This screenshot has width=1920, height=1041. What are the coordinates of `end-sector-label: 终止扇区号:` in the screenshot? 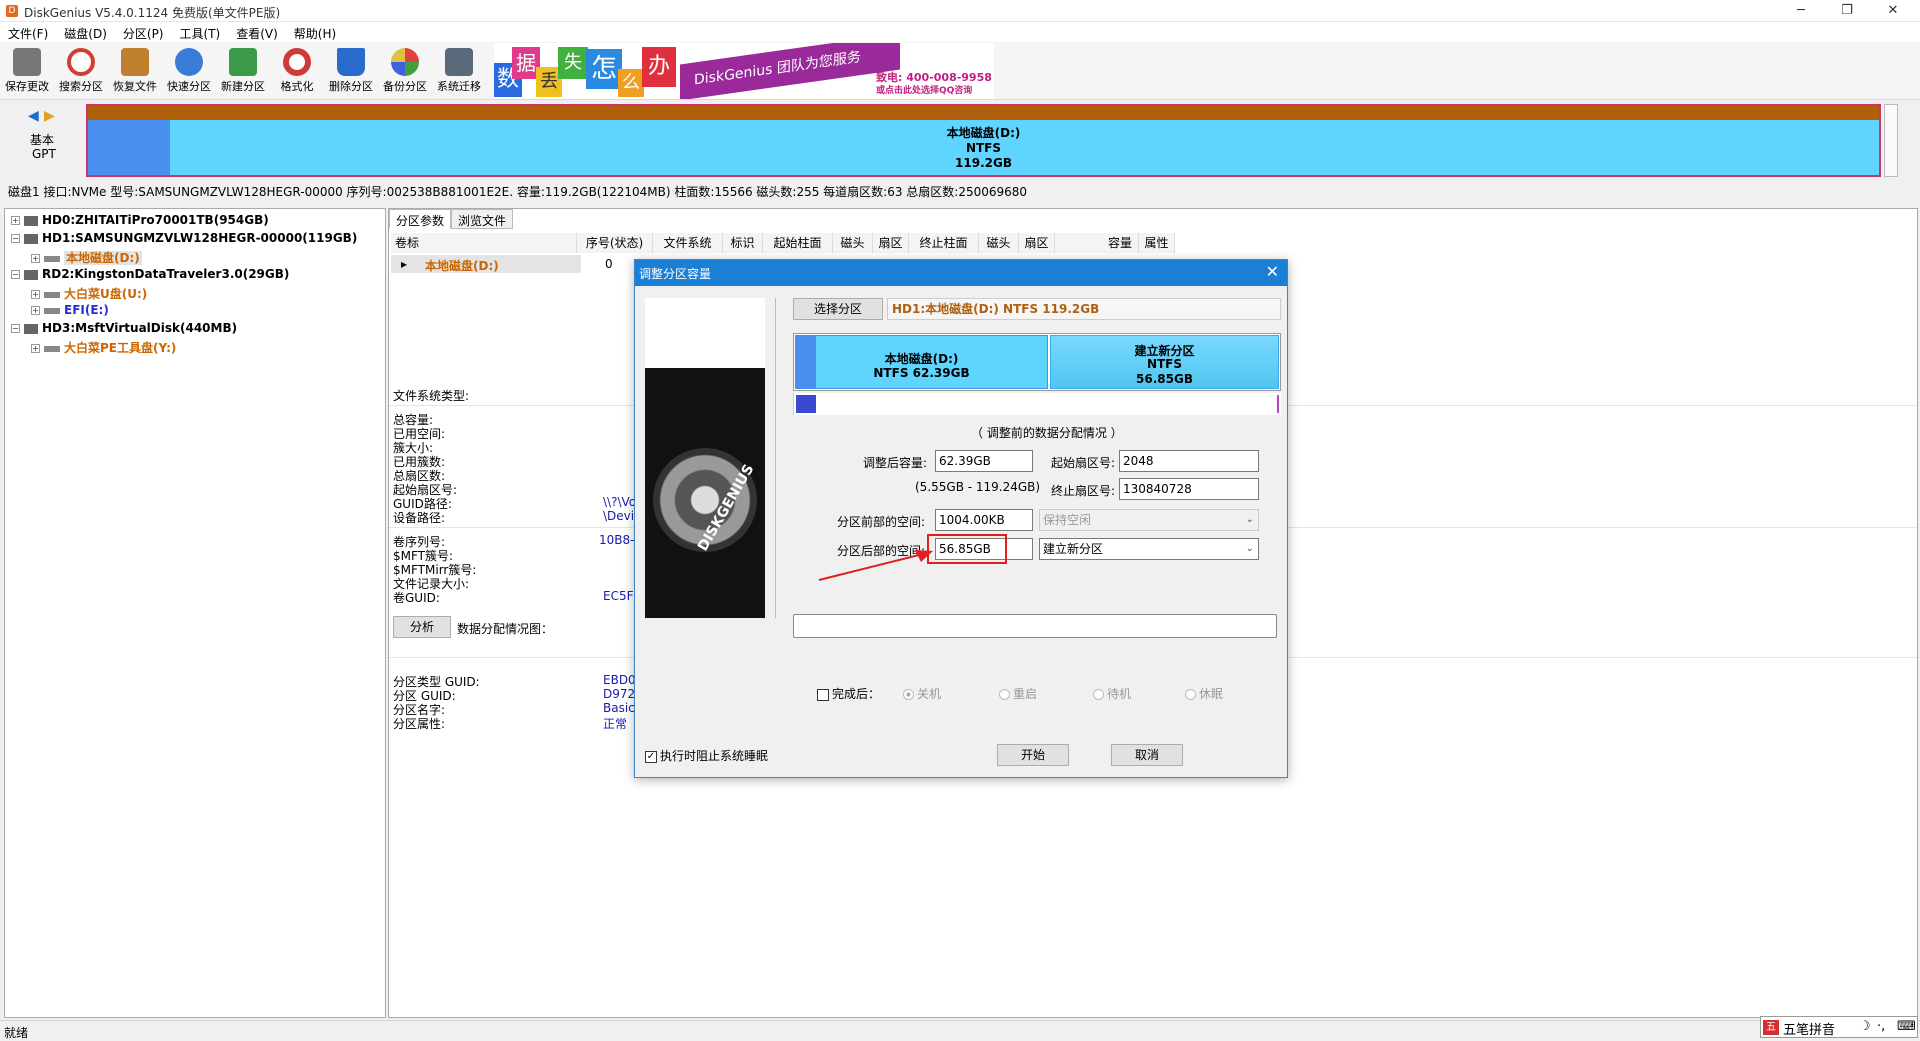 It's located at (1083, 491).